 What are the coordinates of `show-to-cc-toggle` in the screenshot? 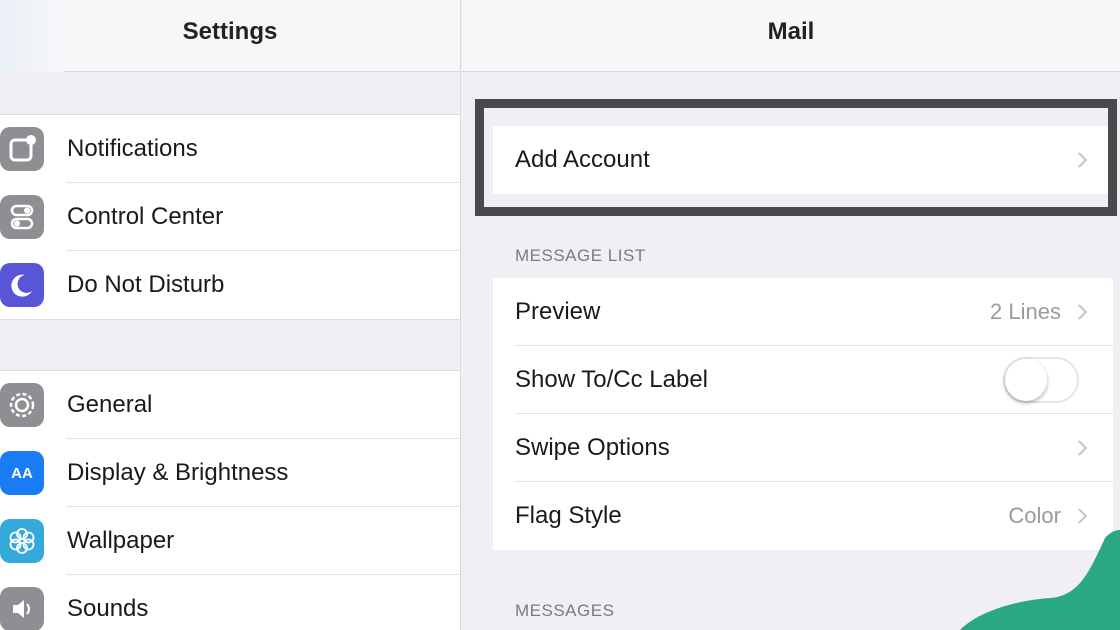 It's located at (1041, 380).